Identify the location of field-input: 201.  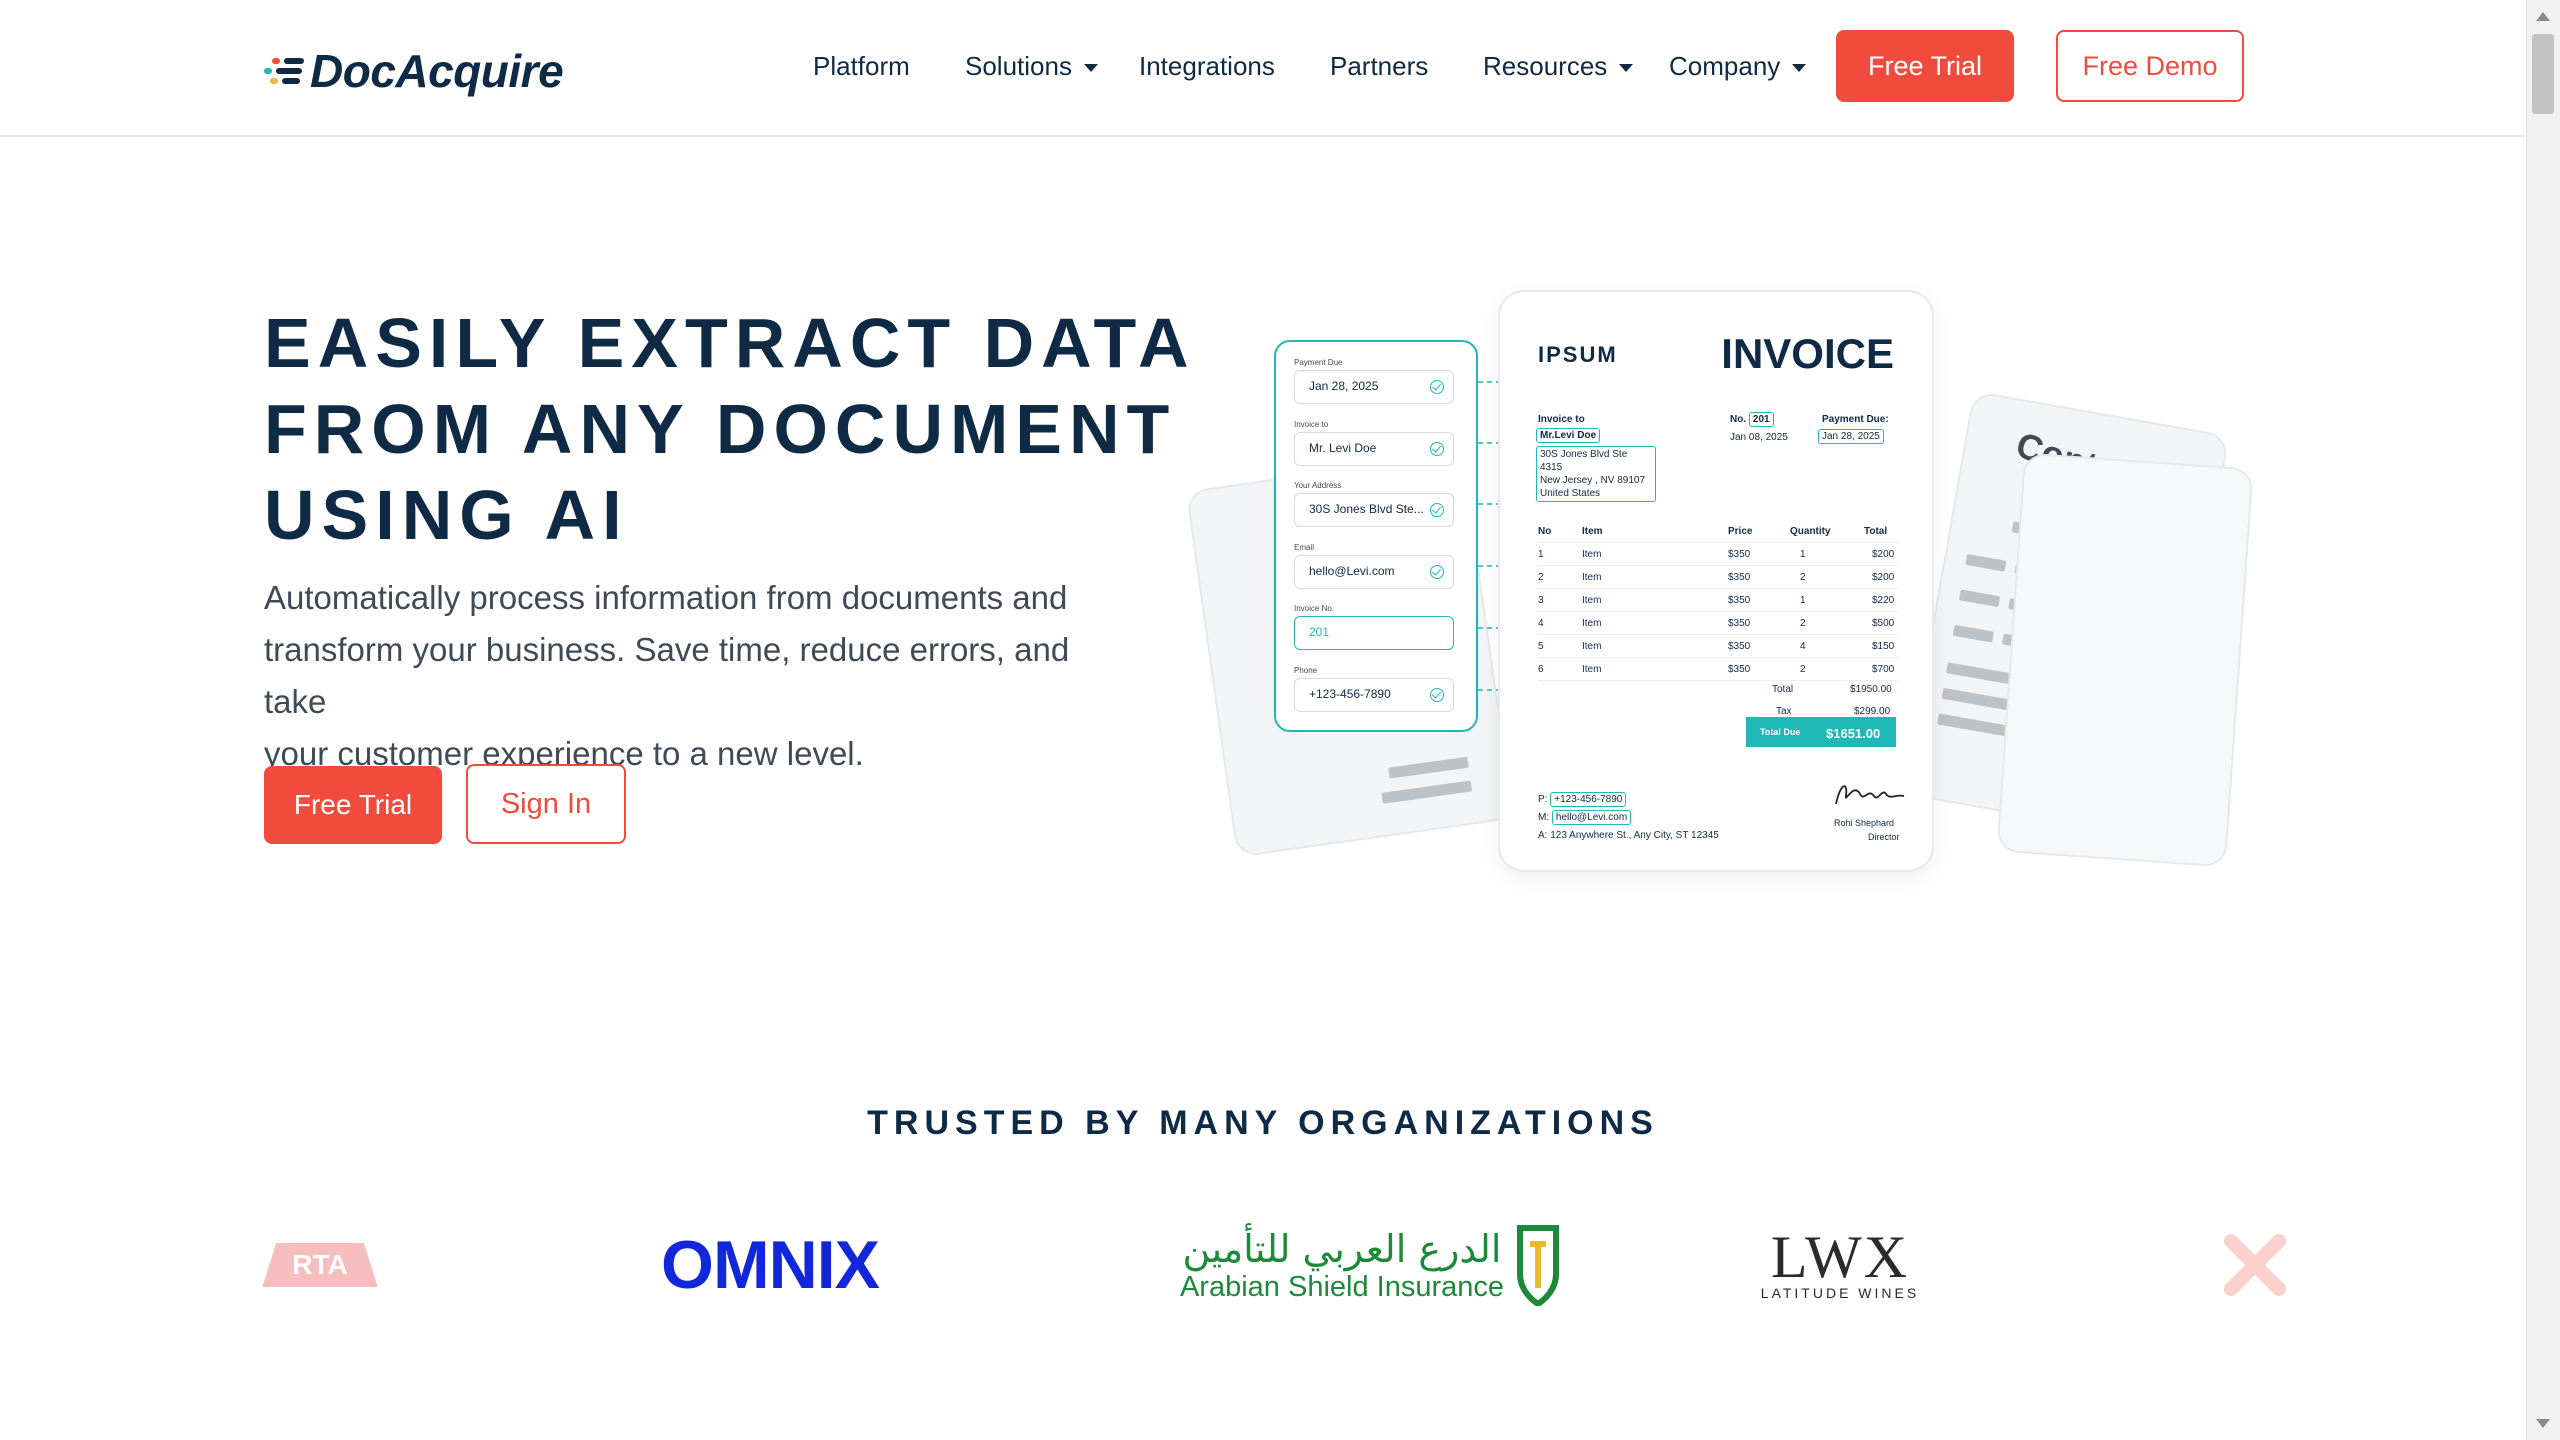
(1374, 633).